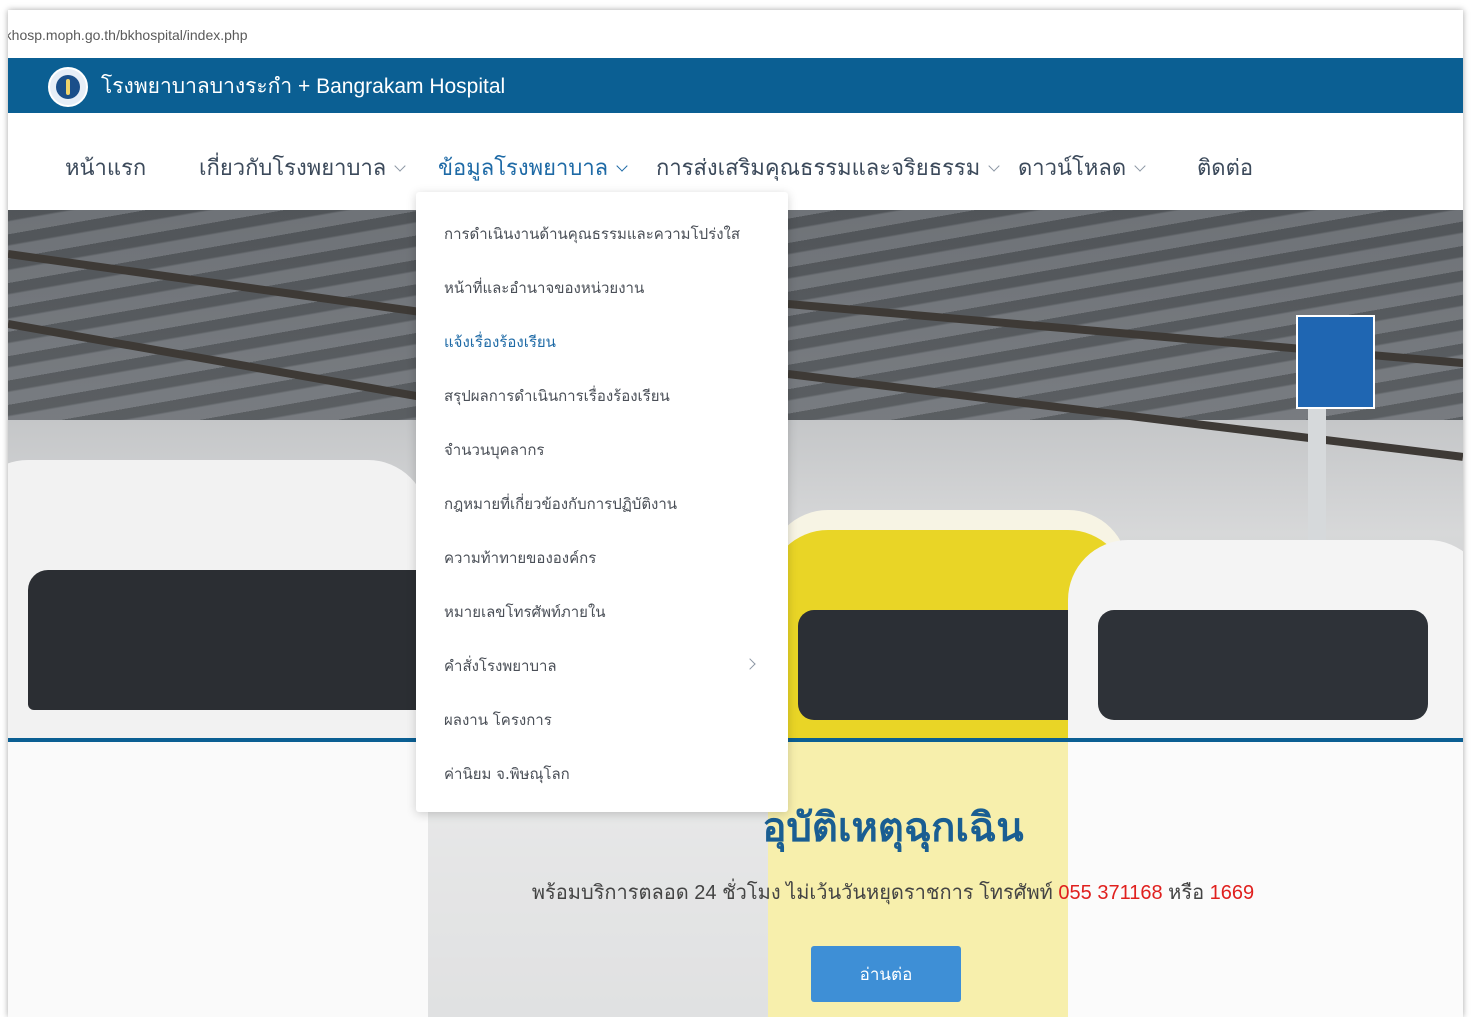 The width and height of the screenshot is (1473, 1017). I want to click on nav-home: หน้าแรก, so click(105, 167).